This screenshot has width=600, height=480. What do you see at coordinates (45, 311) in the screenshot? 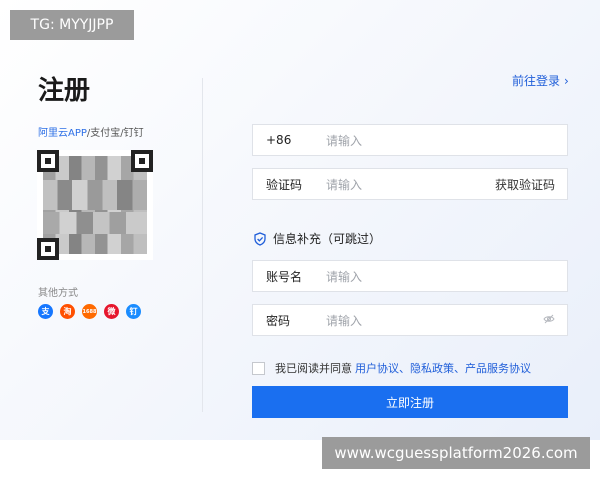
I see `alipay-icon: 支` at bounding box center [45, 311].